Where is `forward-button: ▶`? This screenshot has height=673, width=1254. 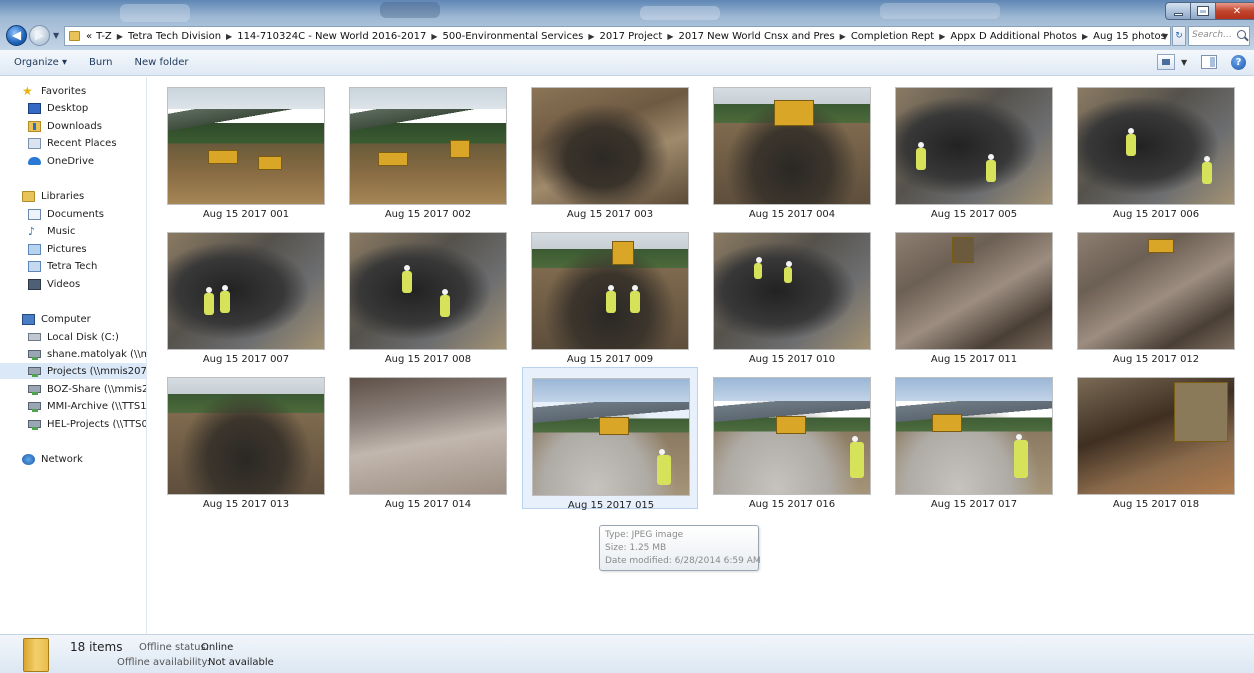
forward-button: ▶ is located at coordinates (39, 35).